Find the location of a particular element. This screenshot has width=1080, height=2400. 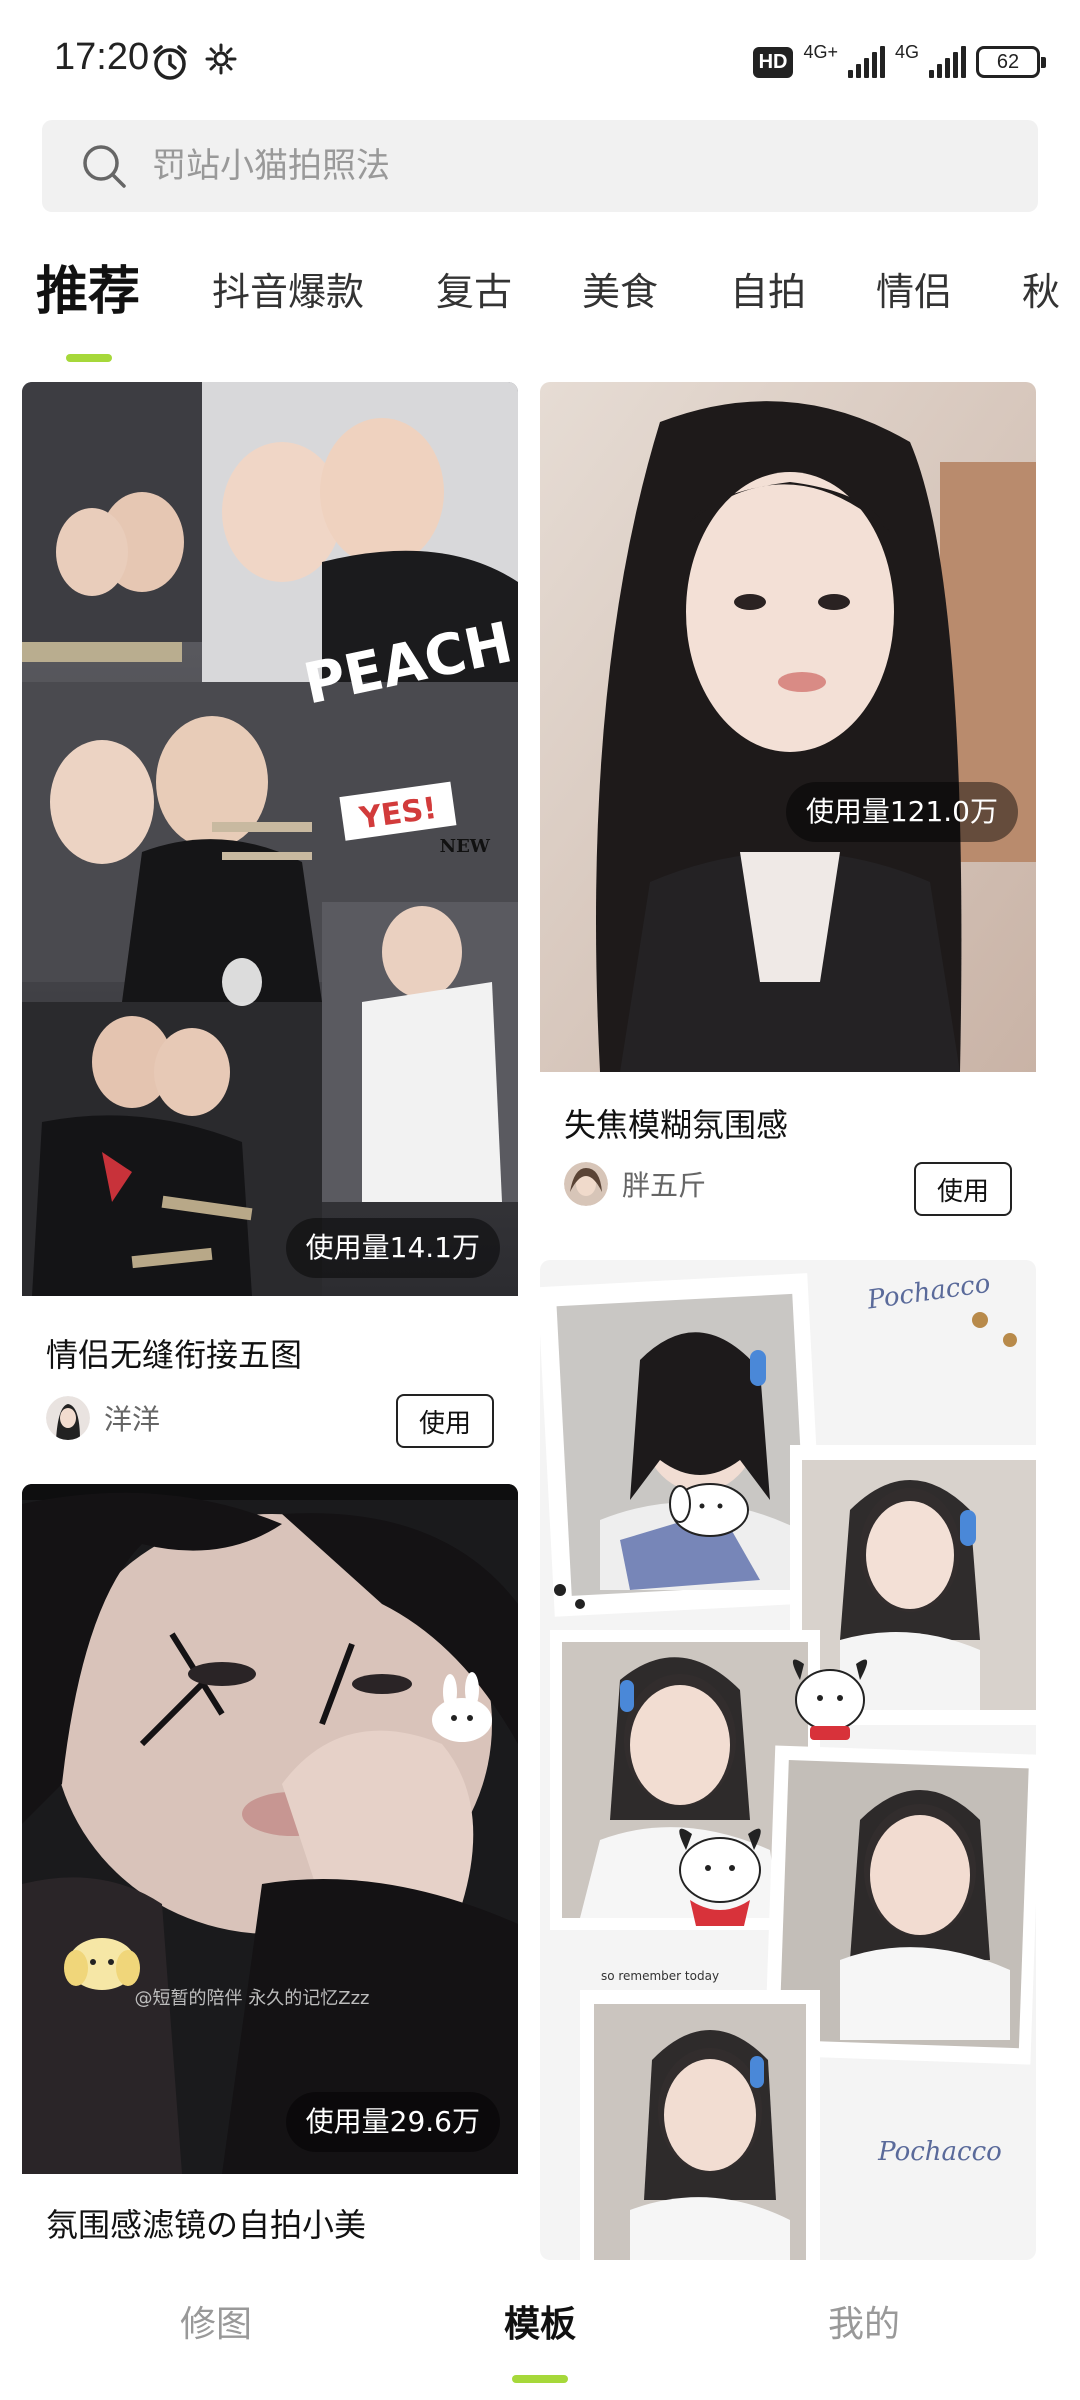

template-card-filter: @短暂的陪伴 永久的记忆Zzz 使用量29.6万 氛围感滤镜の自拍小美 is located at coordinates (270, 1872).